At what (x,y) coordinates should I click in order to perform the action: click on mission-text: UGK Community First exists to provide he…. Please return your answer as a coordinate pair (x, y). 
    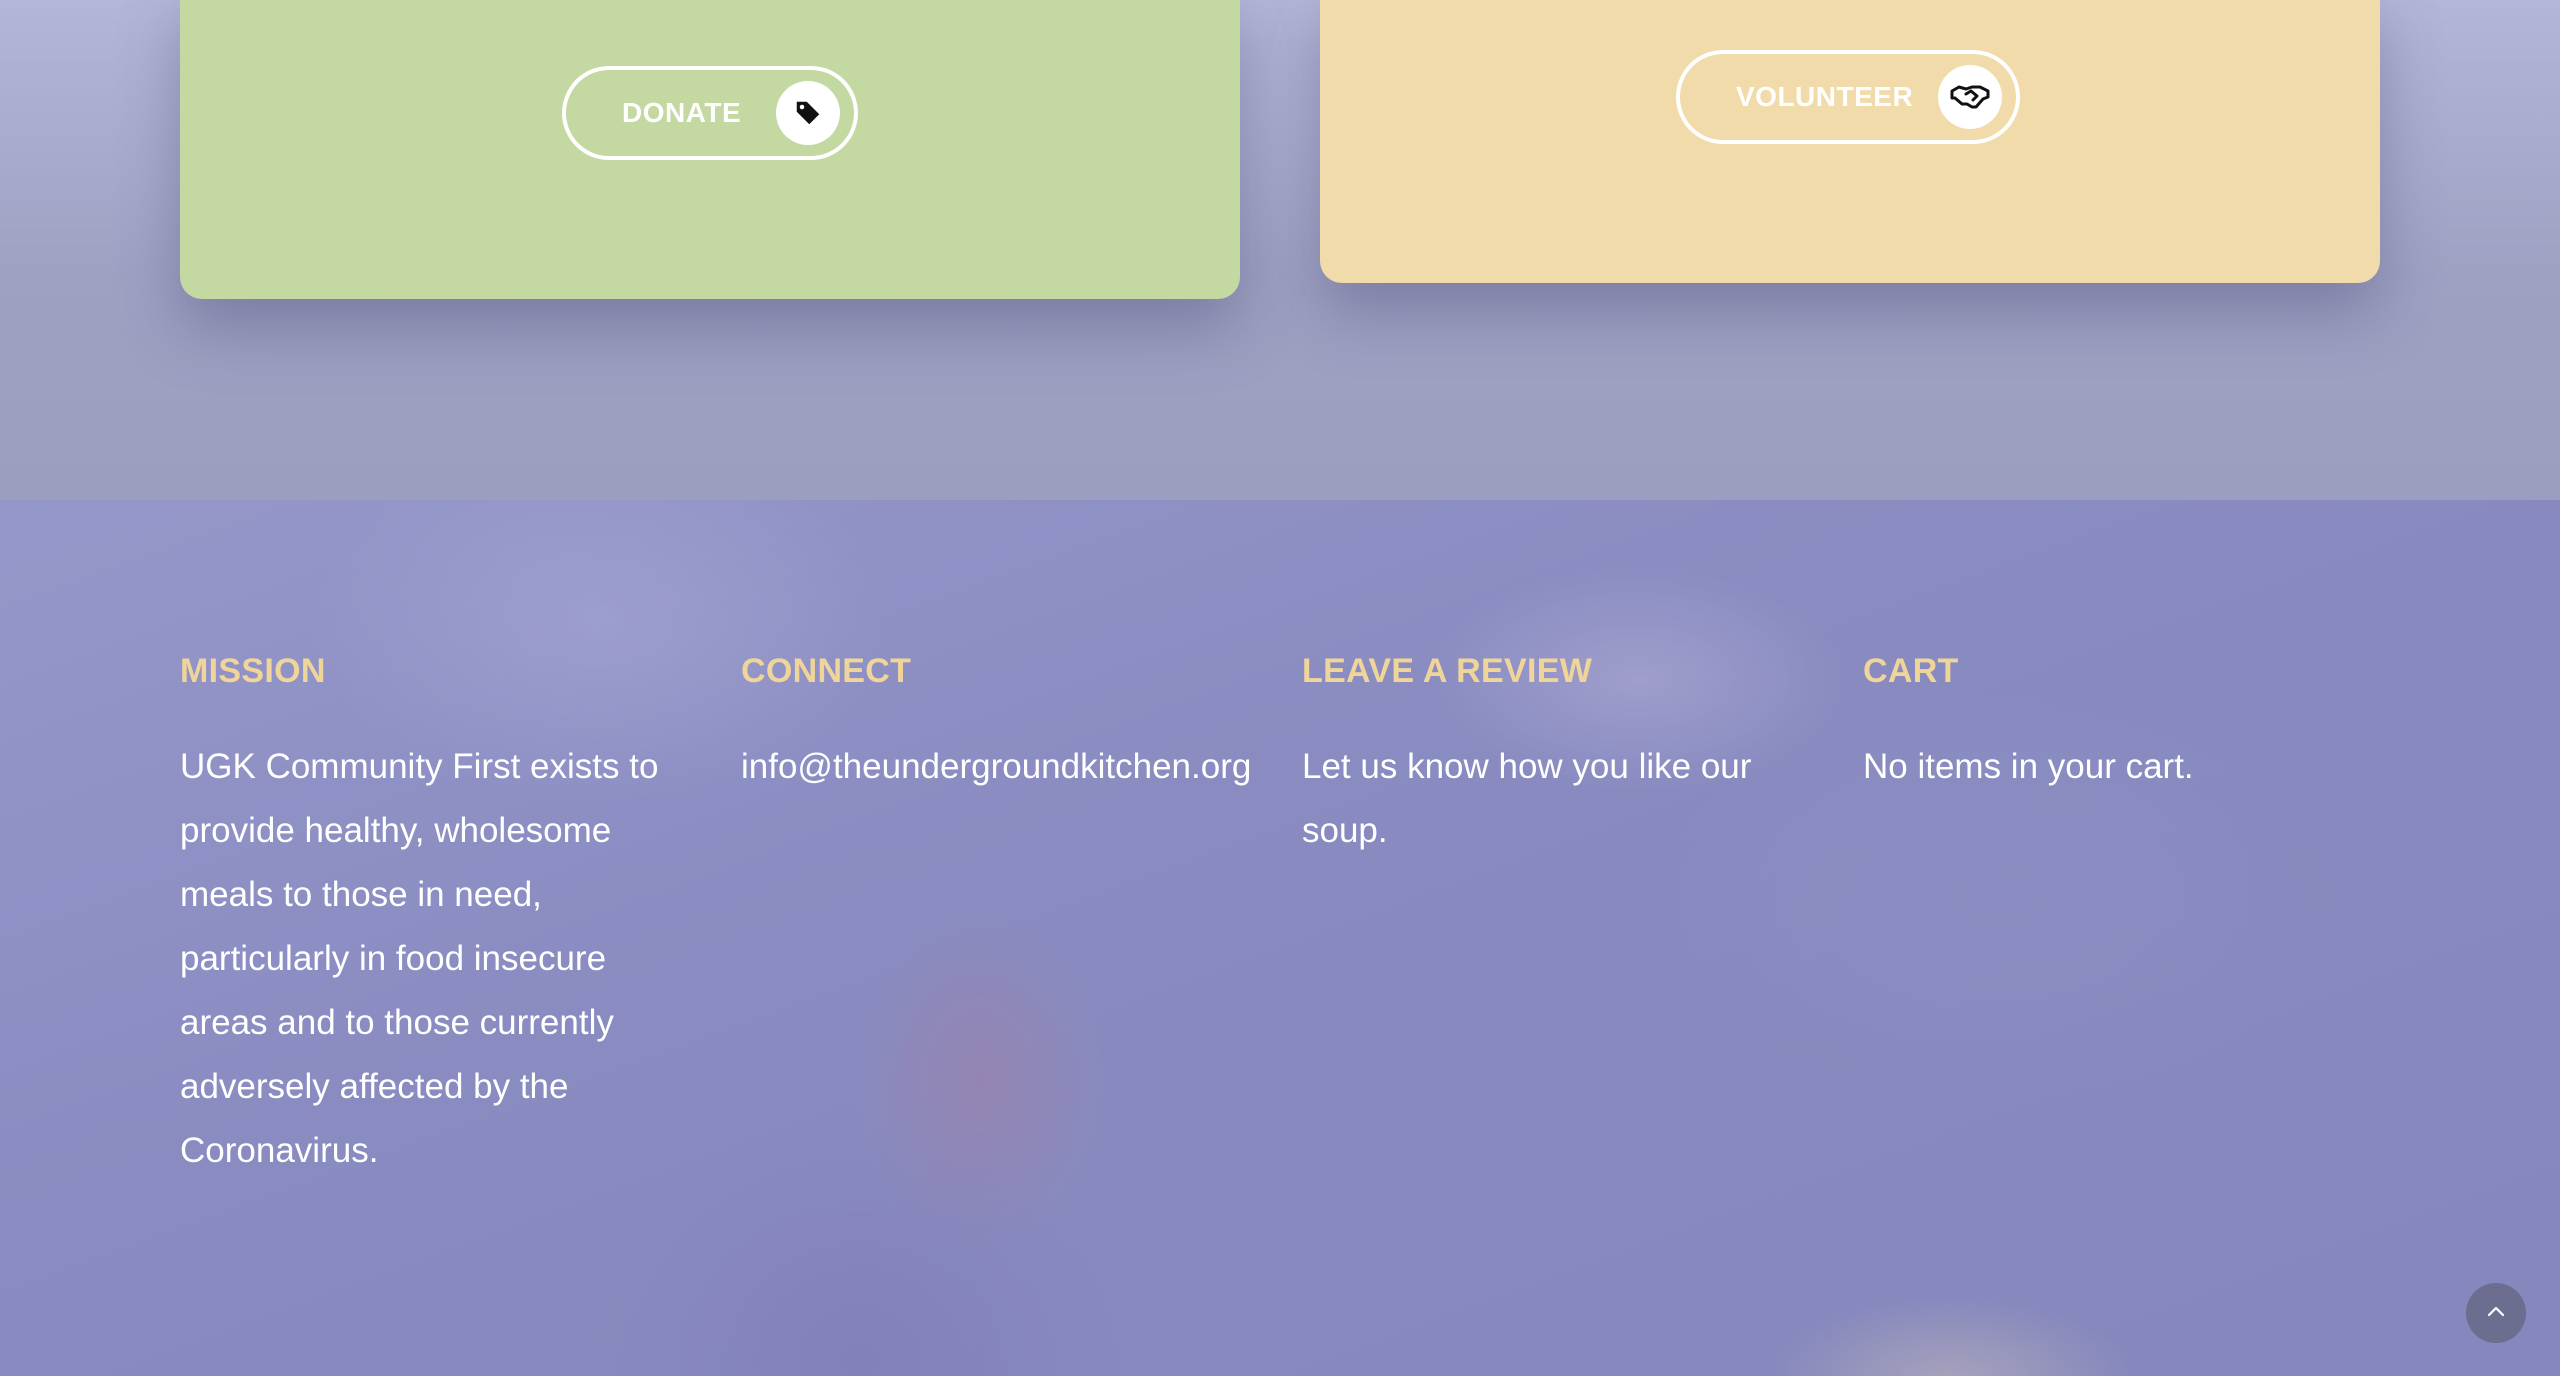
    Looking at the image, I should click on (419, 958).